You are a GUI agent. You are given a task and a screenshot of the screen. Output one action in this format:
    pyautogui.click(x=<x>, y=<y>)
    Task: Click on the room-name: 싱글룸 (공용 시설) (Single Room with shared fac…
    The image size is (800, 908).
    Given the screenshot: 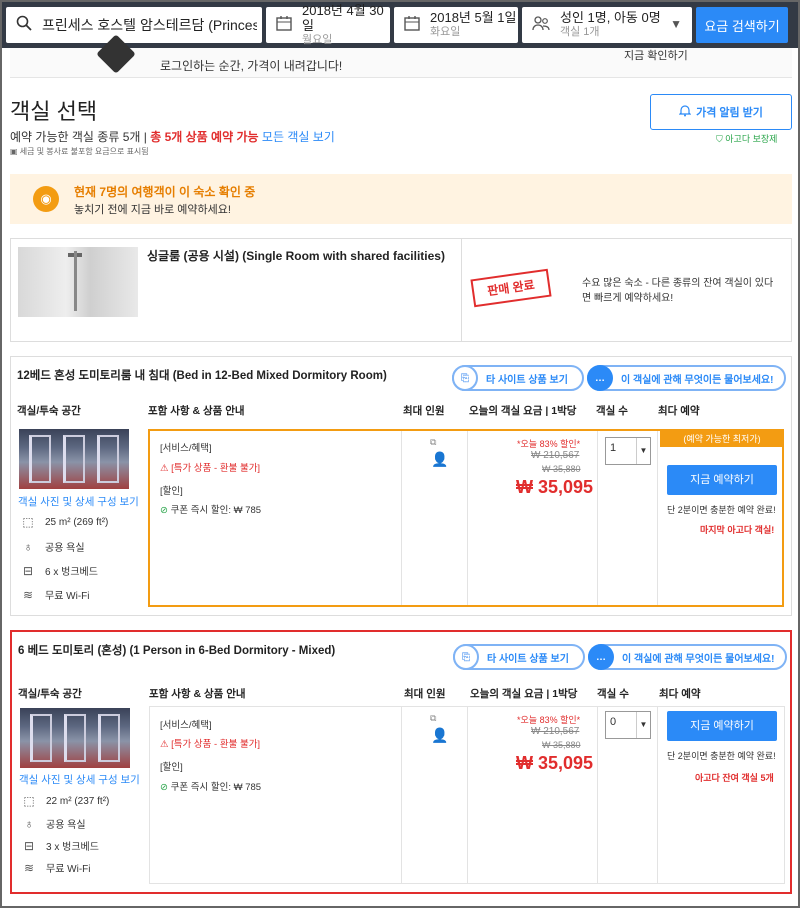 What is the action you would take?
    pyautogui.click(x=296, y=256)
    